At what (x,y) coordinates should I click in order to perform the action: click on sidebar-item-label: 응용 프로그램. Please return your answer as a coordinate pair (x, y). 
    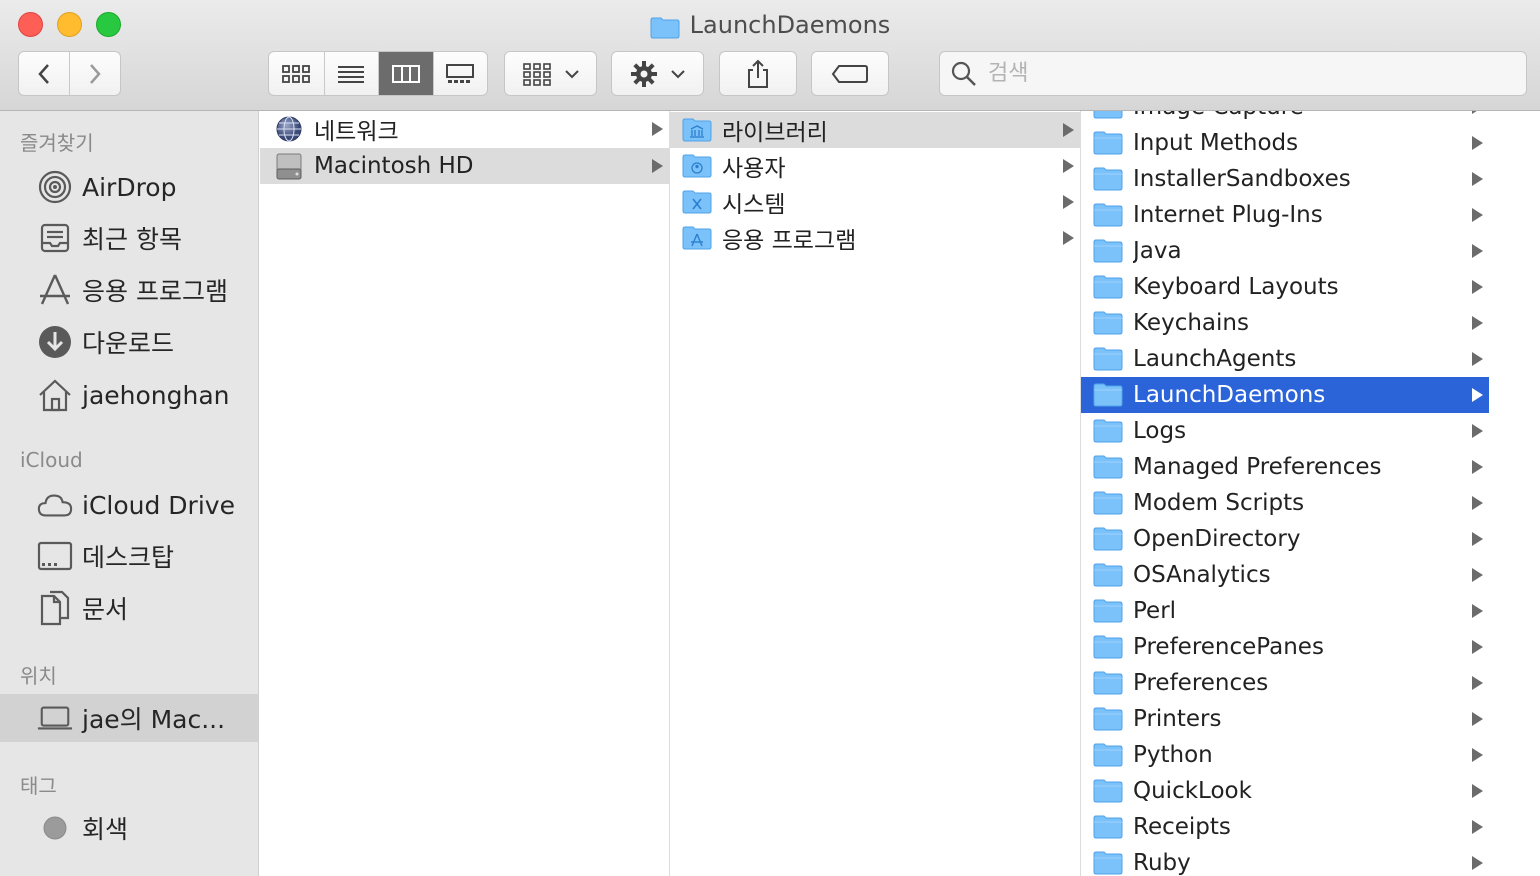
    Looking at the image, I should click on (155, 291).